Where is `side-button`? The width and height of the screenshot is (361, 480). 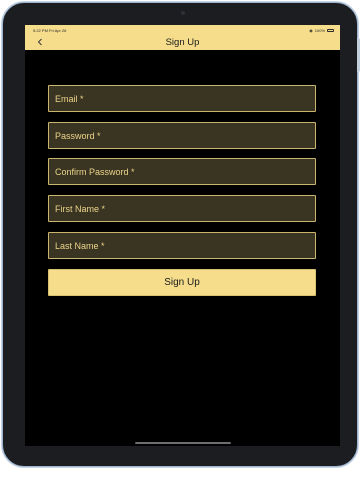
side-button is located at coordinates (358, 55).